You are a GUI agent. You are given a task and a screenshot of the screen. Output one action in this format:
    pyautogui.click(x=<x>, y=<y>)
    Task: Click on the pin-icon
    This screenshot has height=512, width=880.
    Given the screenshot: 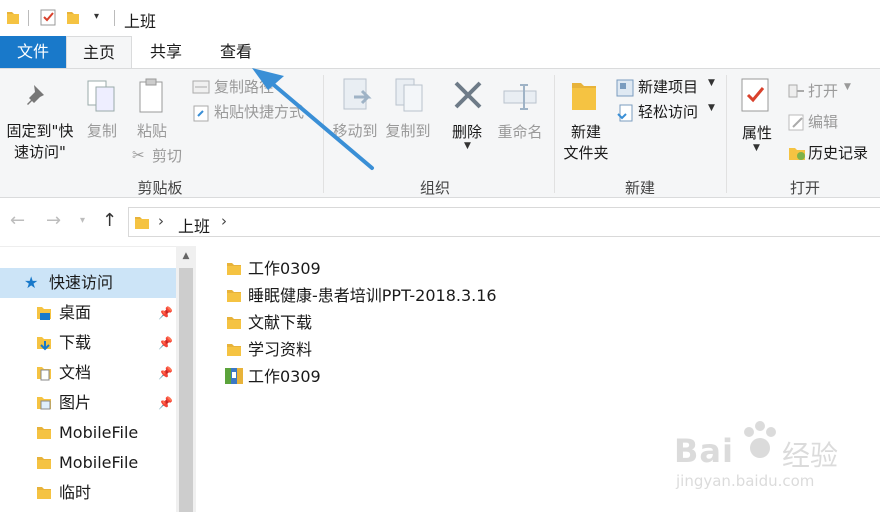 What is the action you would take?
    pyautogui.click(x=35, y=95)
    